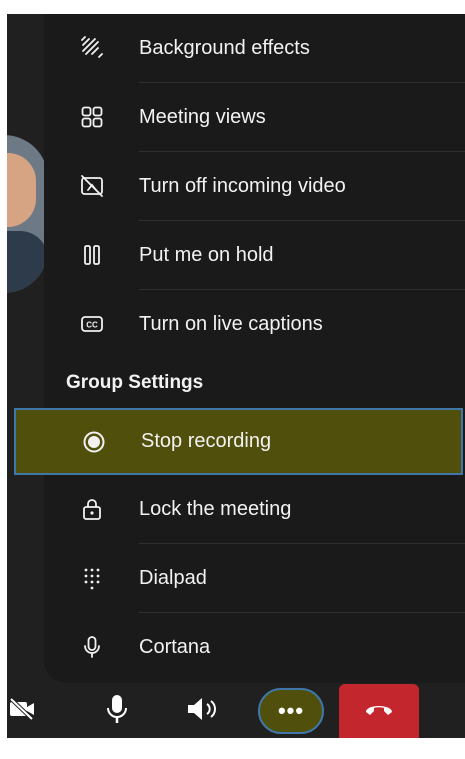  I want to click on hang-up-button, so click(379, 711).